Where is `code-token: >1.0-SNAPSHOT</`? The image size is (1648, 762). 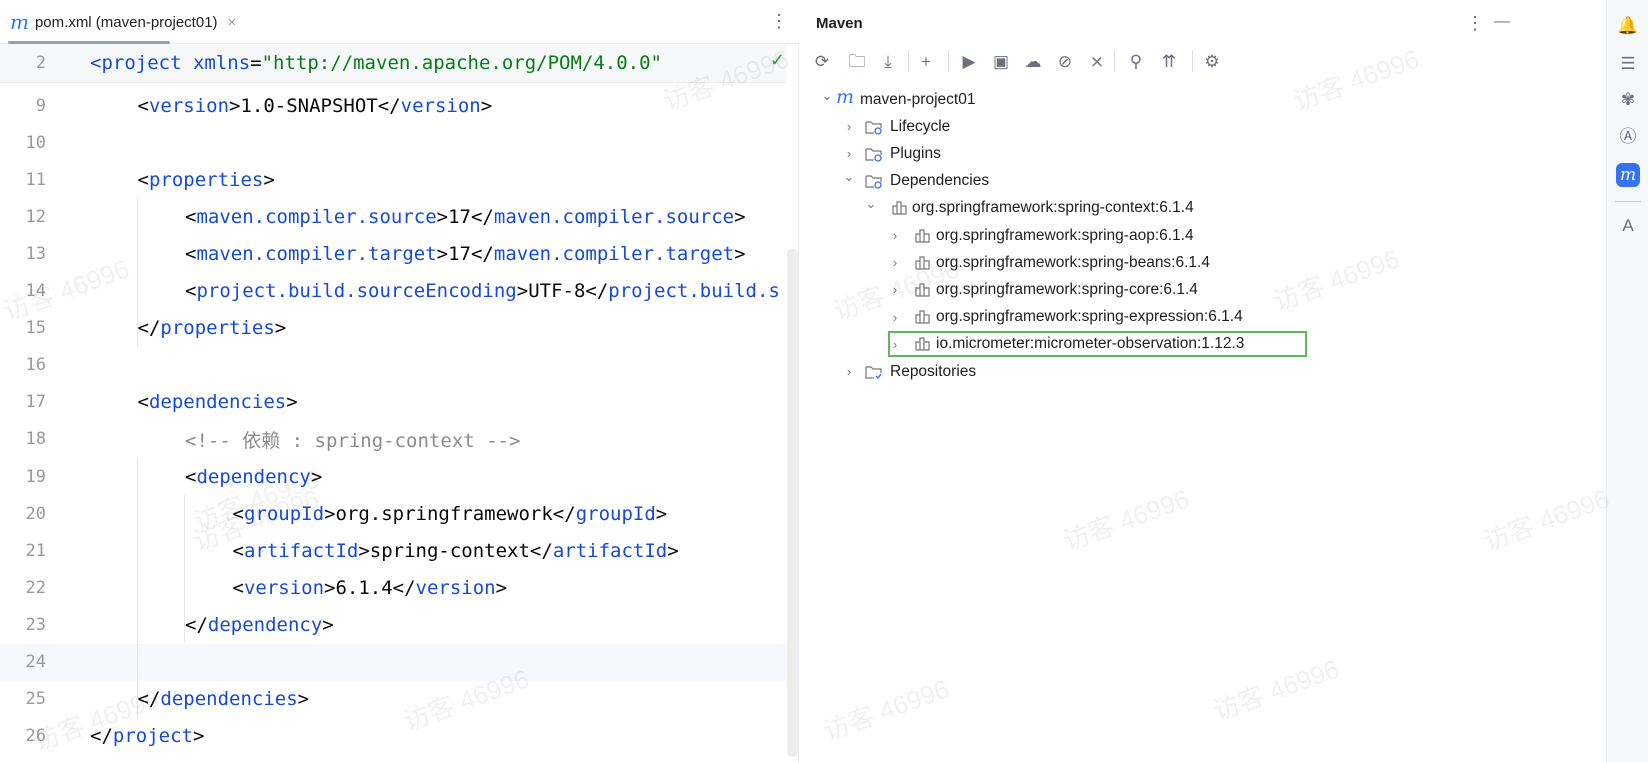
code-token: >1.0-SNAPSHOT</ is located at coordinates (315, 105).